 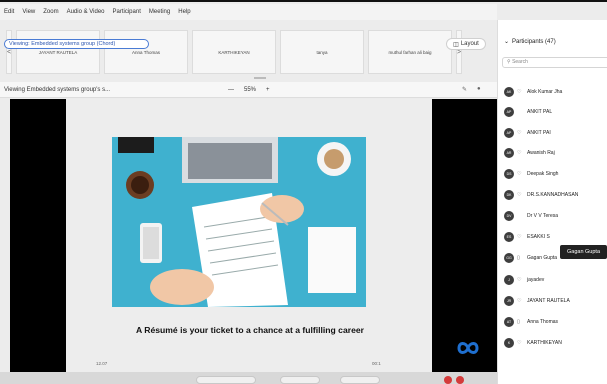 What do you see at coordinates (509, 216) in the screenshot?
I see `avatar: DV` at bounding box center [509, 216].